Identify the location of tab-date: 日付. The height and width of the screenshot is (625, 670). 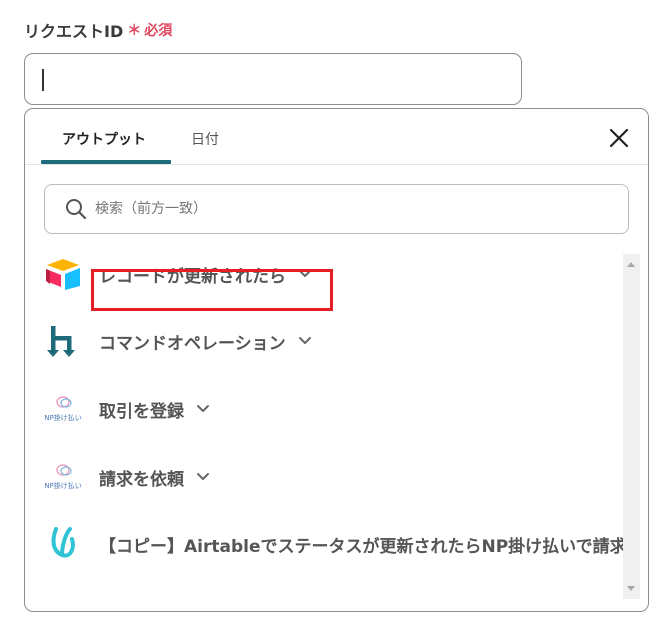
(205, 139).